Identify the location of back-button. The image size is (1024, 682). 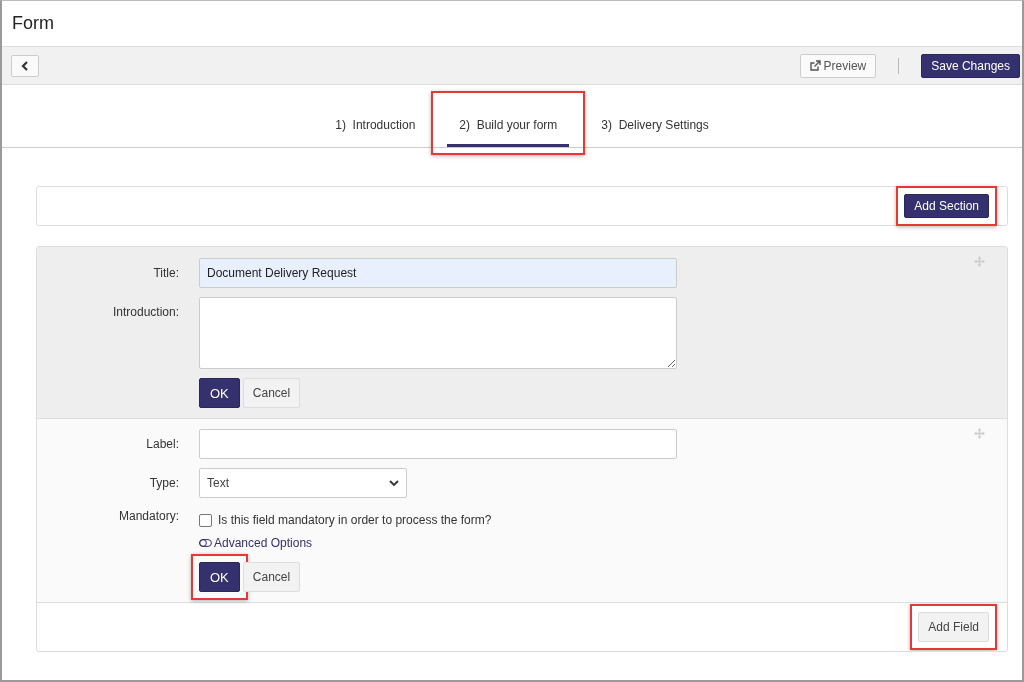
(25, 65).